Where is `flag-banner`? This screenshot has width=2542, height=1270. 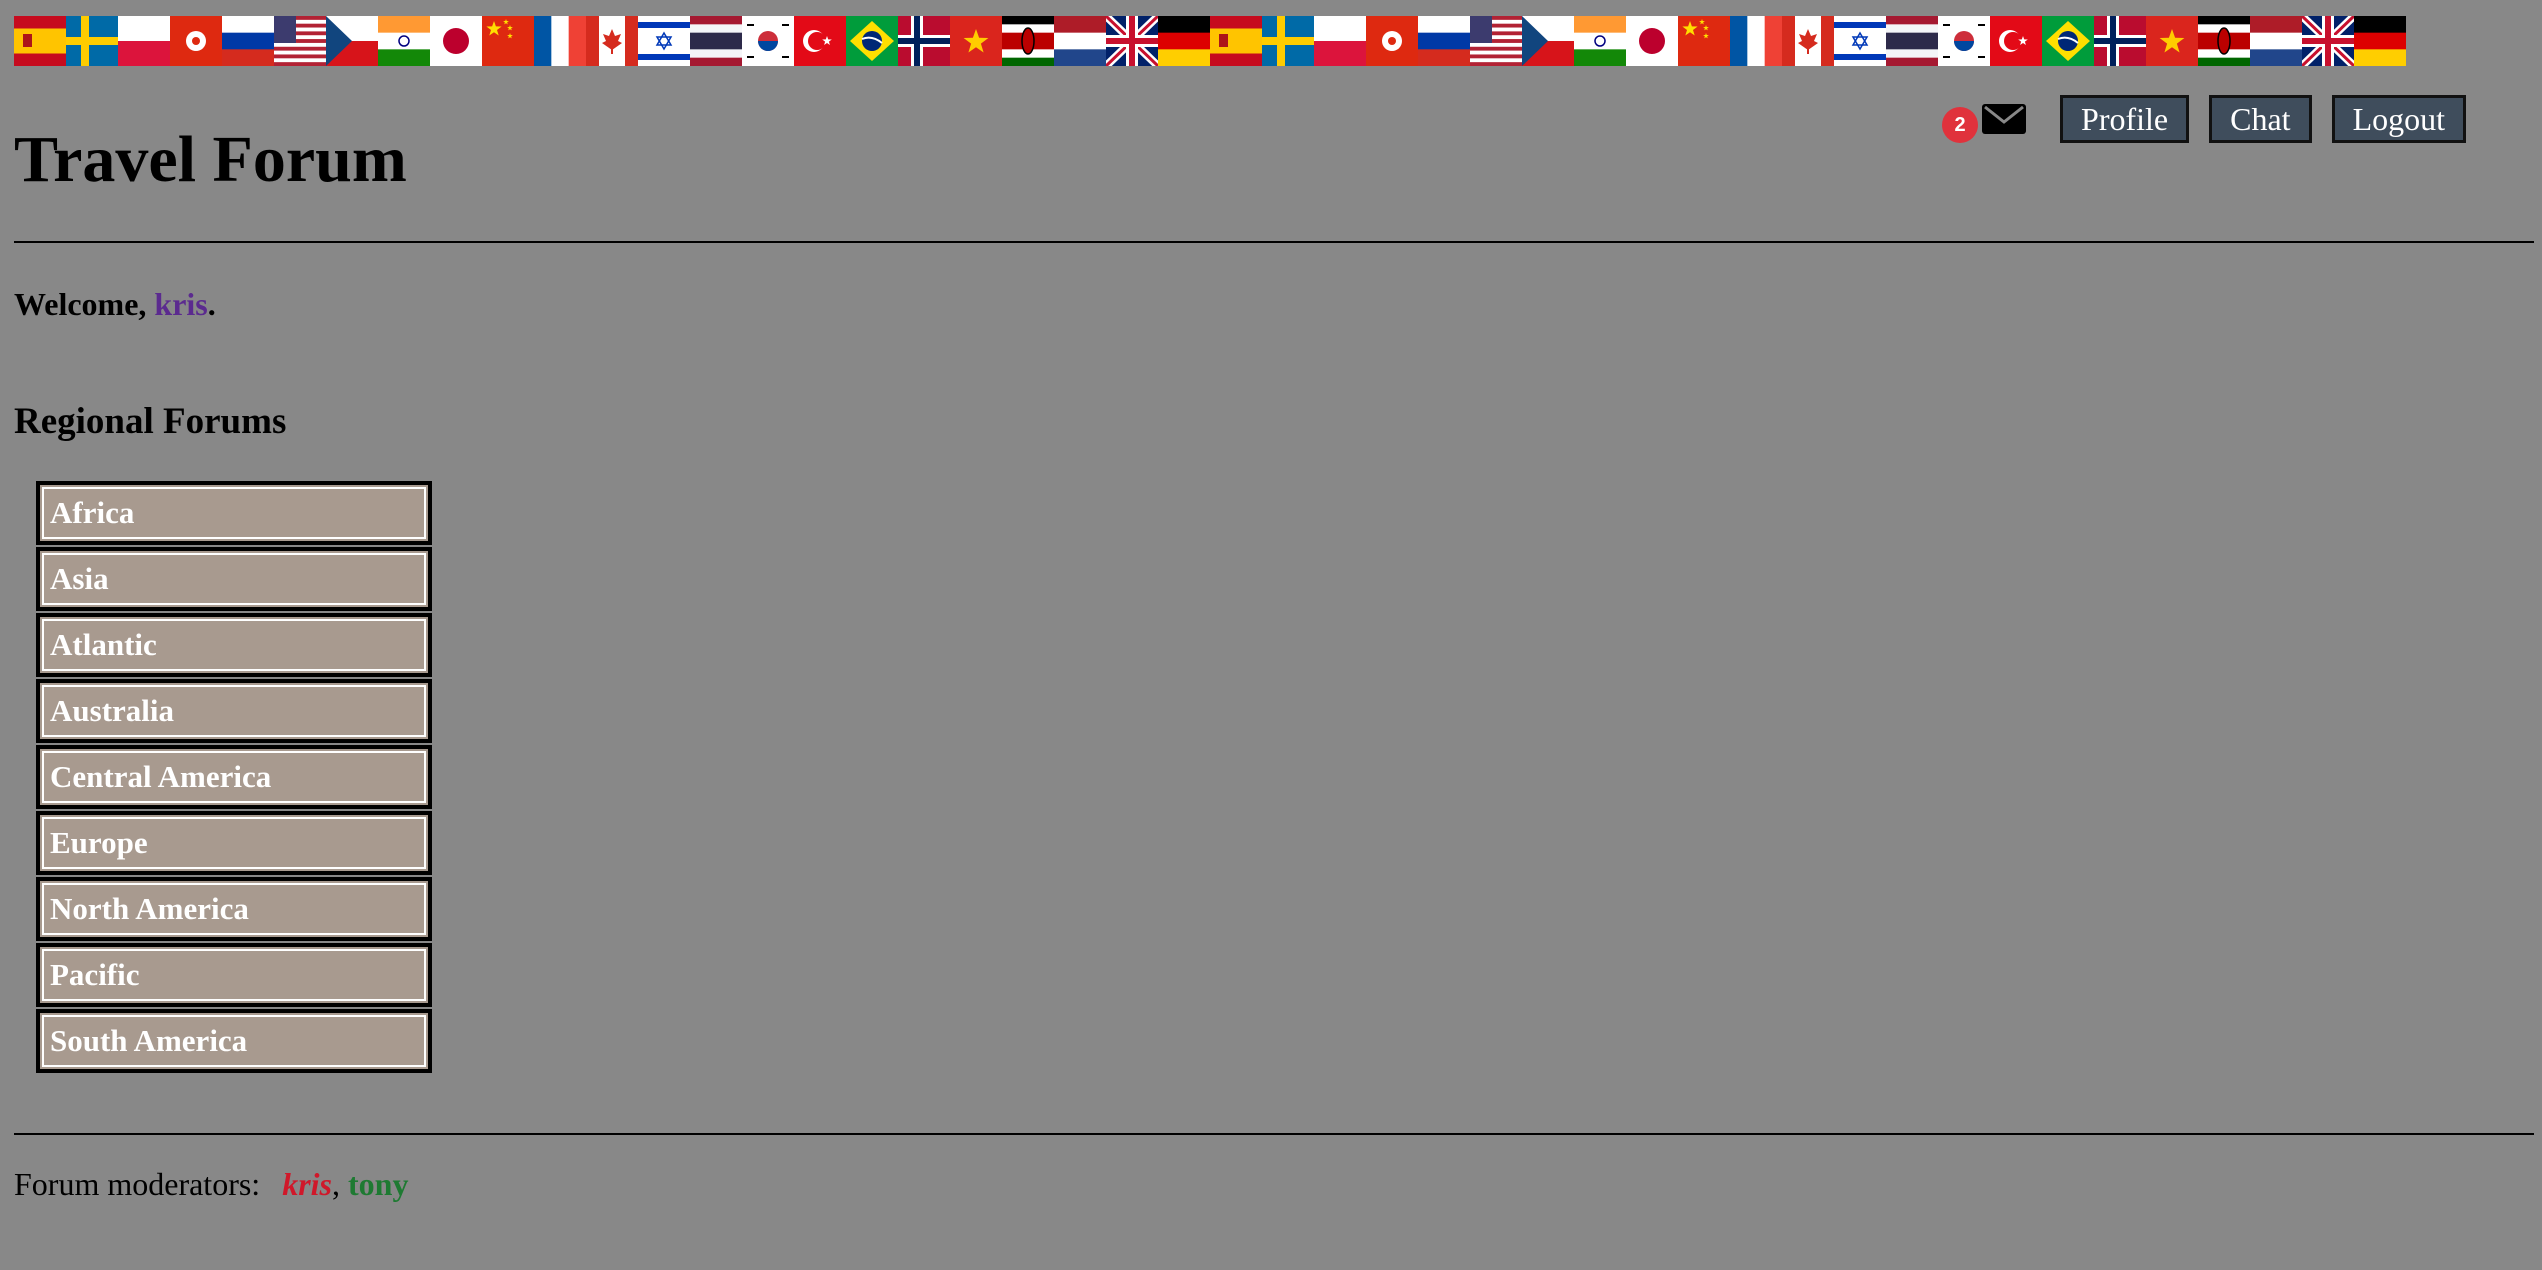 flag-banner is located at coordinates (1274, 41).